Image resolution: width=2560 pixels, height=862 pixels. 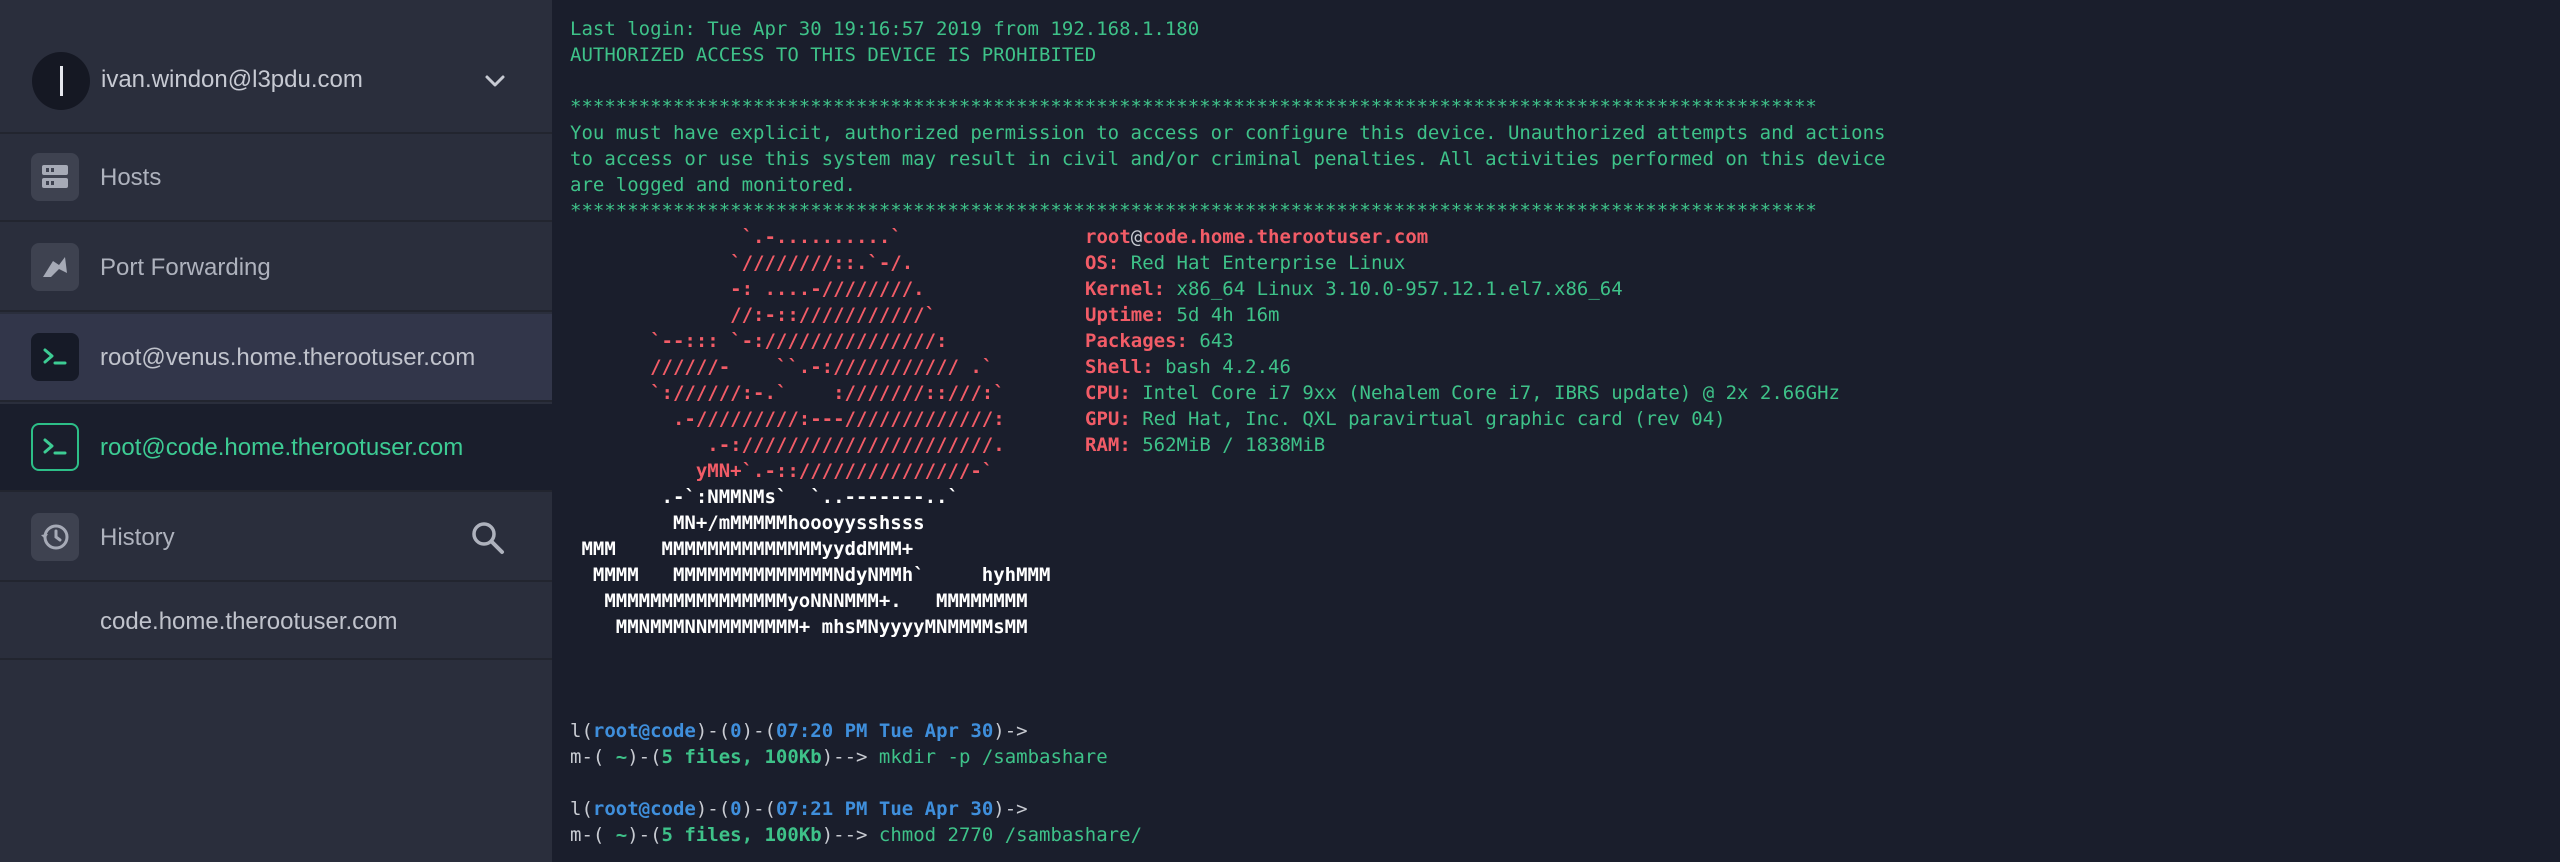 What do you see at coordinates (747, 523) in the screenshot?
I see `ascii-art-line: MN+/mMMMMMhoooyysshsss` at bounding box center [747, 523].